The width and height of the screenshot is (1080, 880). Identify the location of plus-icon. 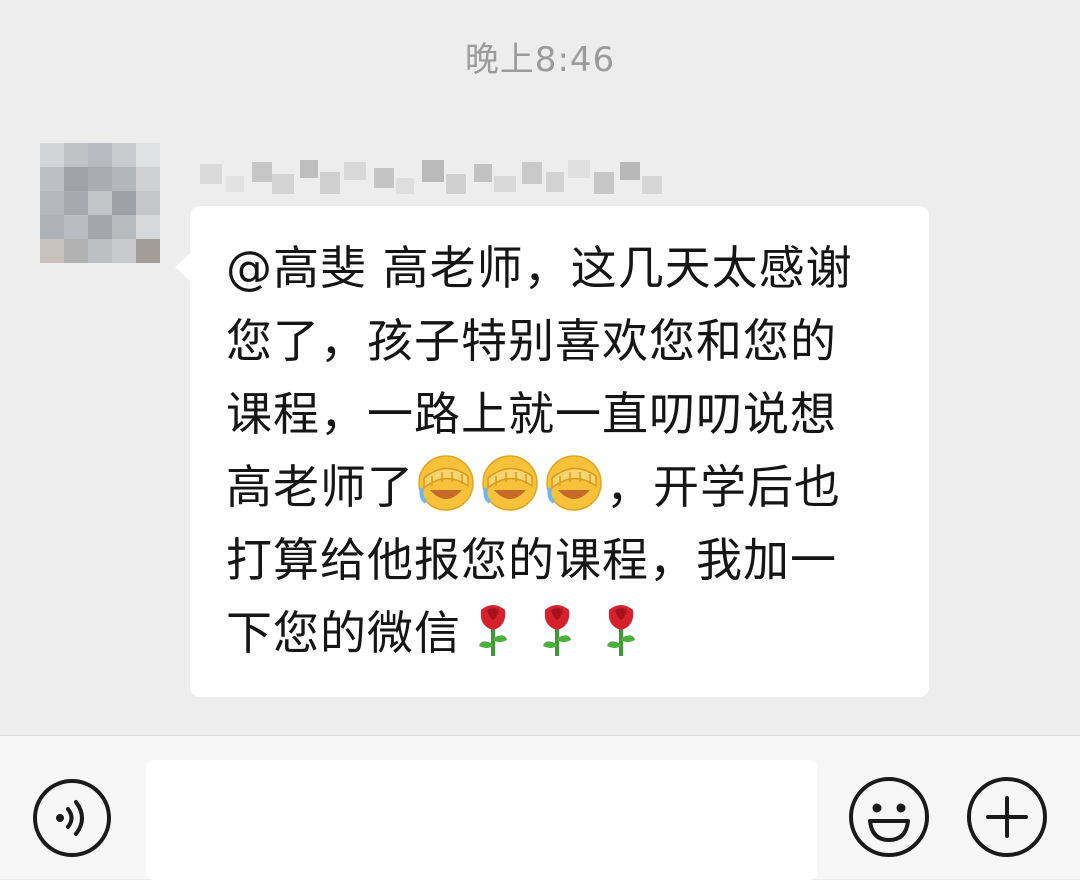
(1007, 817).